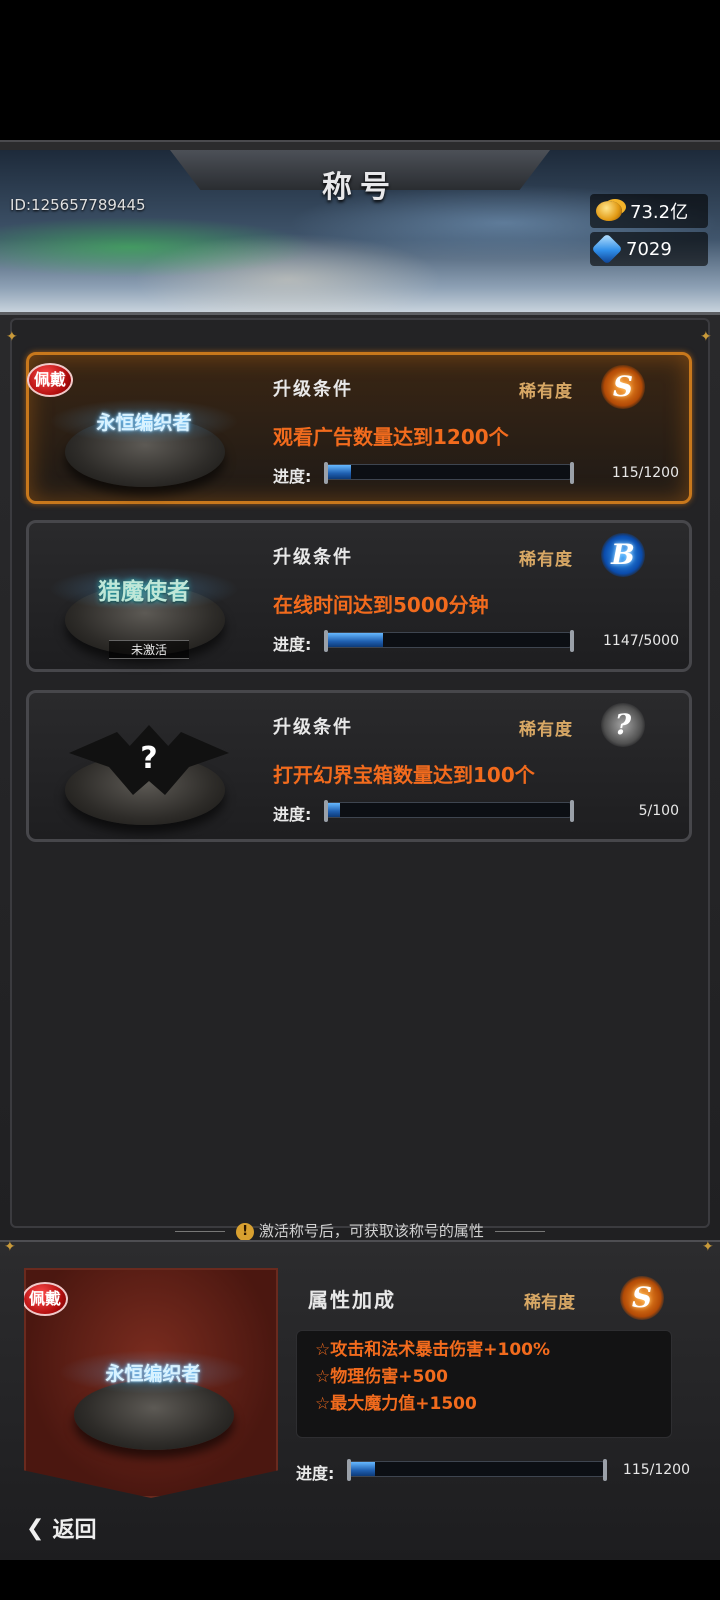 This screenshot has width=720, height=1600. I want to click on inactive-tag: 未激活, so click(149, 649).